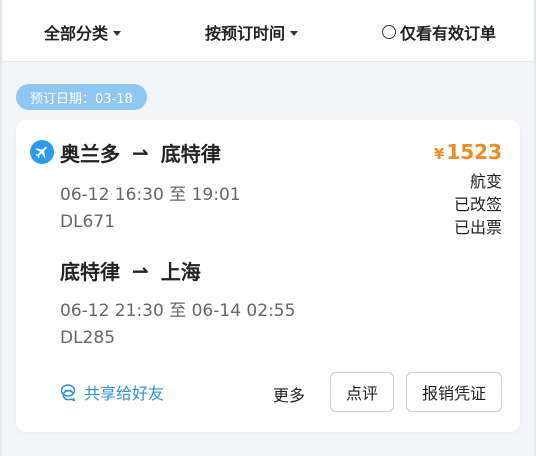 The width and height of the screenshot is (536, 456). Describe the element at coordinates (243, 311) in the screenshot. I see `segment-2-arrive: 06-14 02:55` at that location.